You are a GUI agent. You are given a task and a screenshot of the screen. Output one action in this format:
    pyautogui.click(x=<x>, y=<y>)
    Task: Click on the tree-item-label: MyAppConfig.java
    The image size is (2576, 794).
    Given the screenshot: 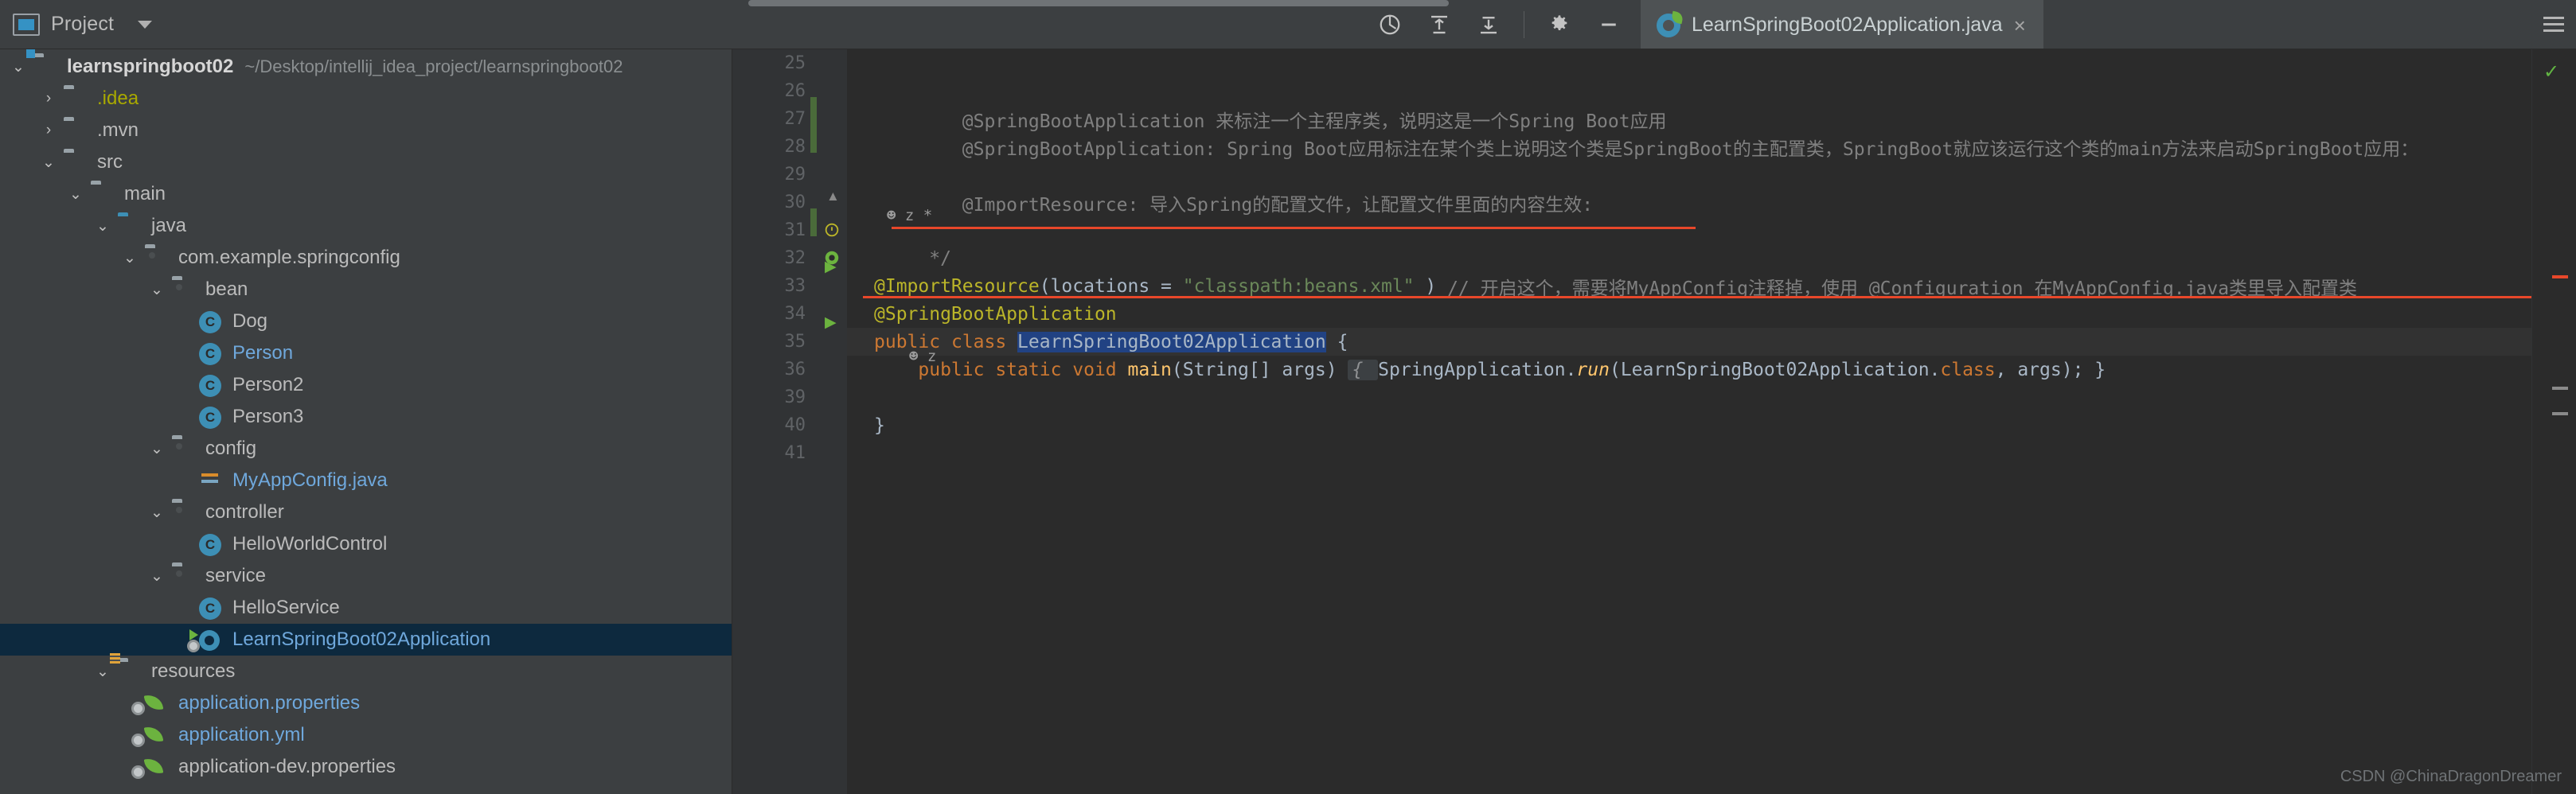 What is the action you would take?
    pyautogui.click(x=310, y=480)
    